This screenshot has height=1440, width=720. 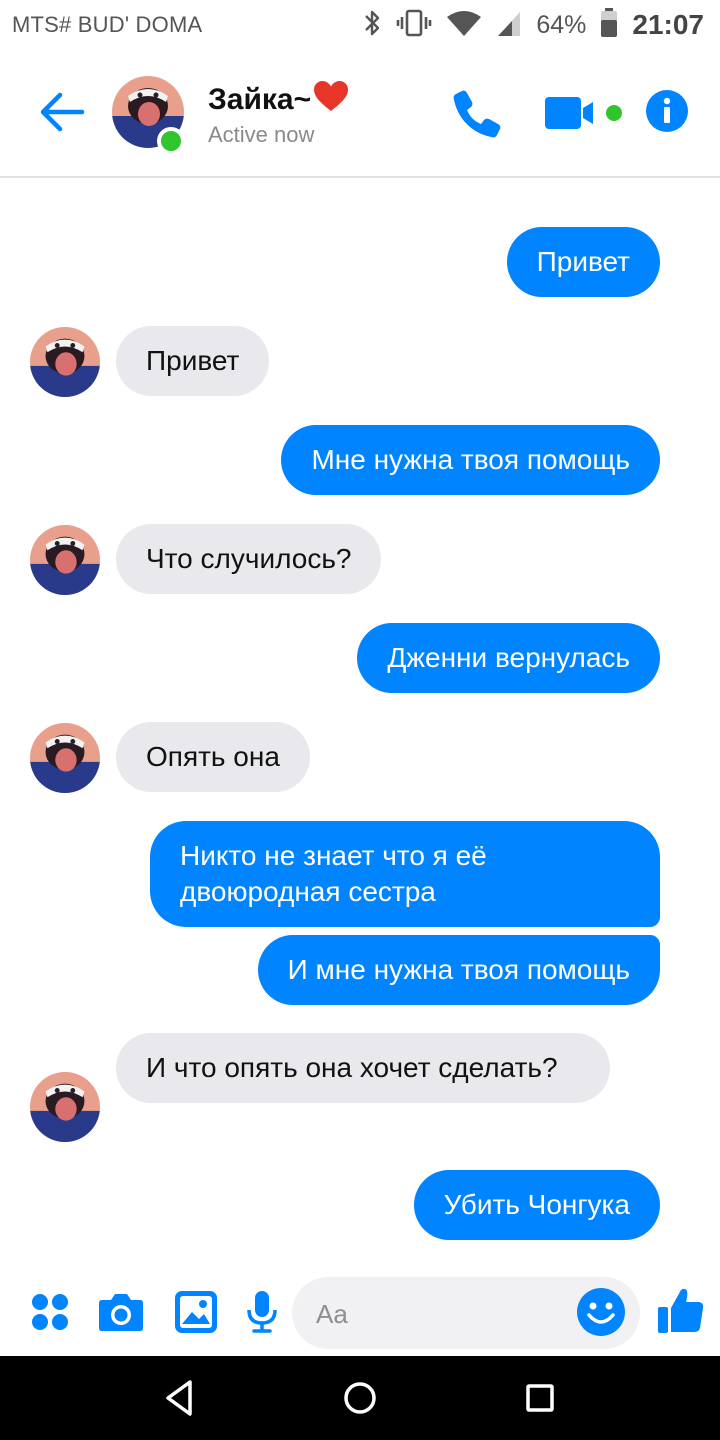 What do you see at coordinates (363, 1068) in the screenshot?
I see `message-bubble-incoming: И что опять она хочет сделать?` at bounding box center [363, 1068].